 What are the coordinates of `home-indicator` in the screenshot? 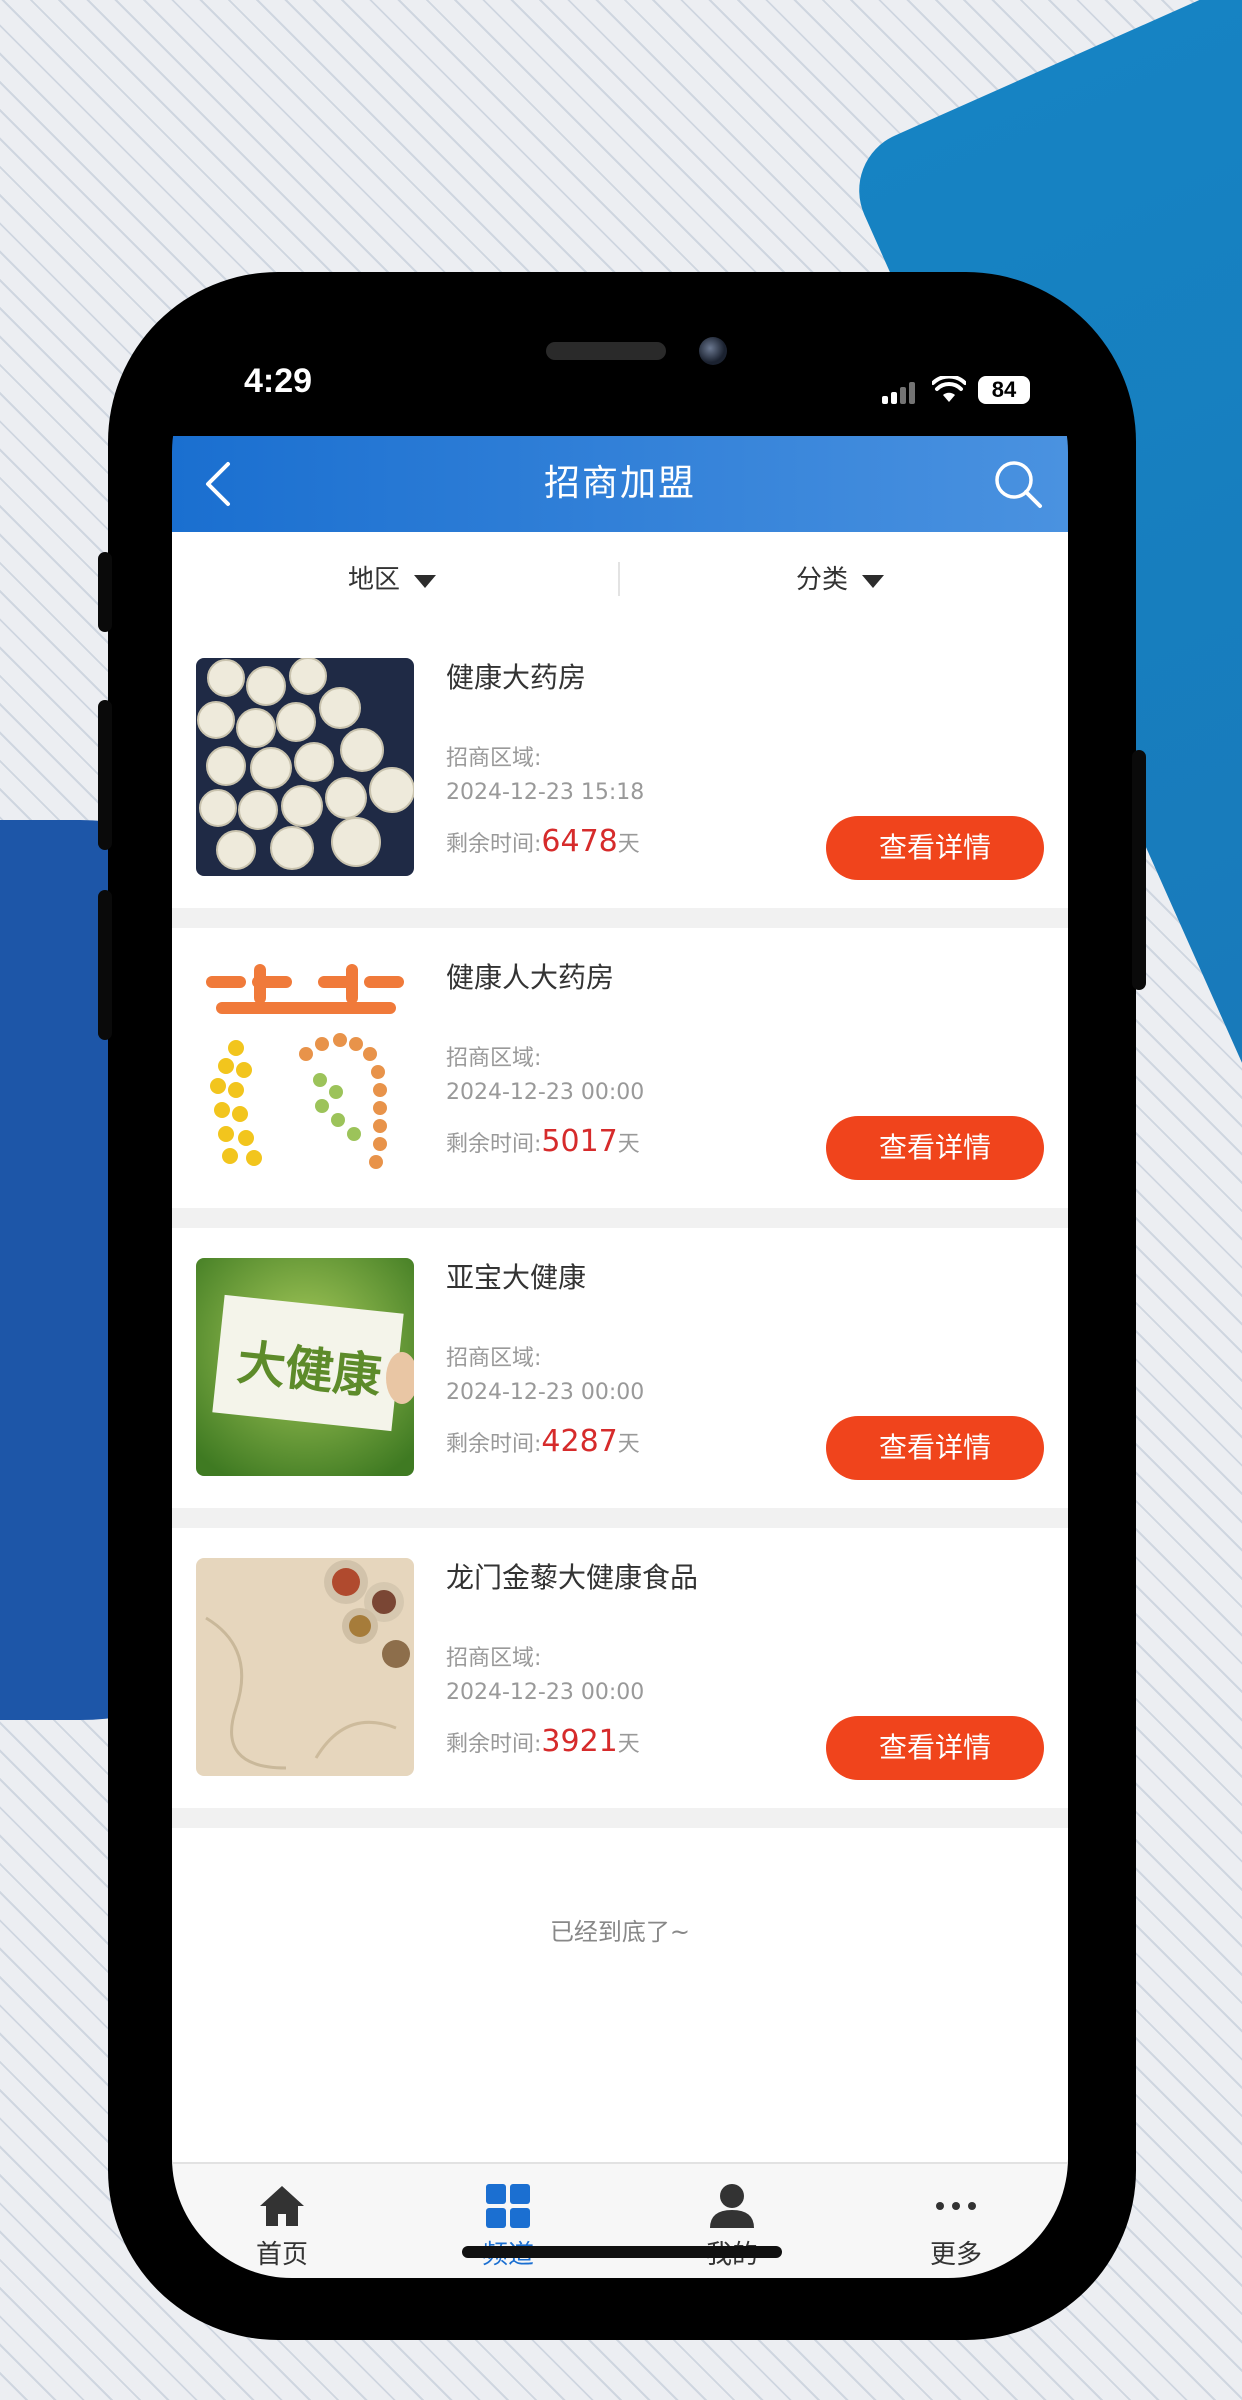 It's located at (622, 2252).